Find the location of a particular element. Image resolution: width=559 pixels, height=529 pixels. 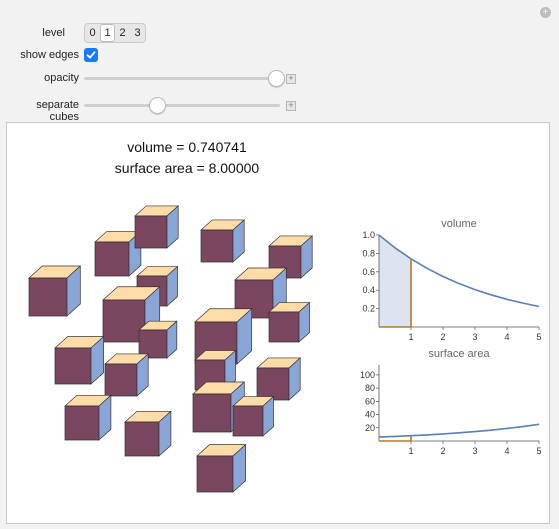

show-edges-checkbox is located at coordinates (91, 55).